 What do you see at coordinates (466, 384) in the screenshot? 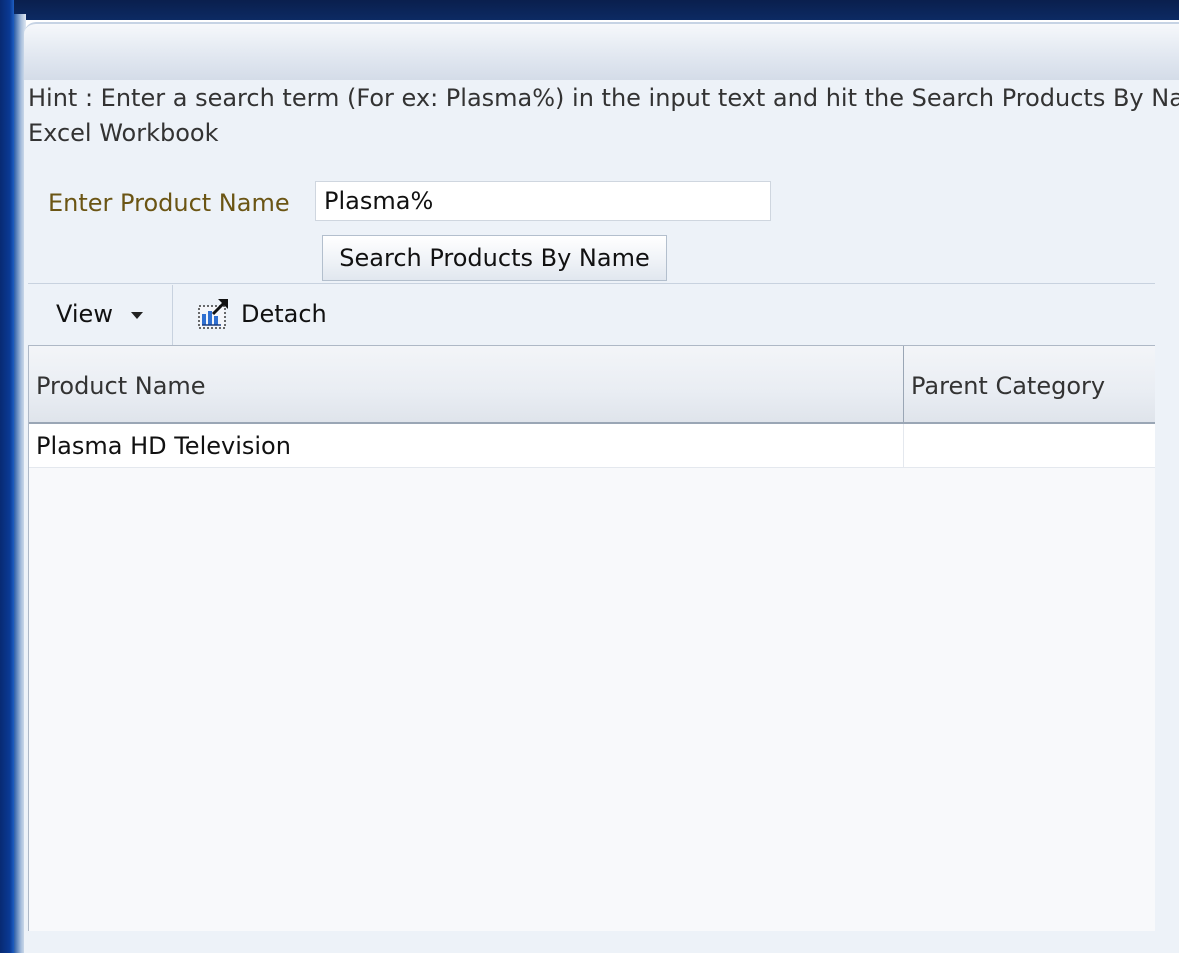
I see `column-header-product-name: Product Name` at bounding box center [466, 384].